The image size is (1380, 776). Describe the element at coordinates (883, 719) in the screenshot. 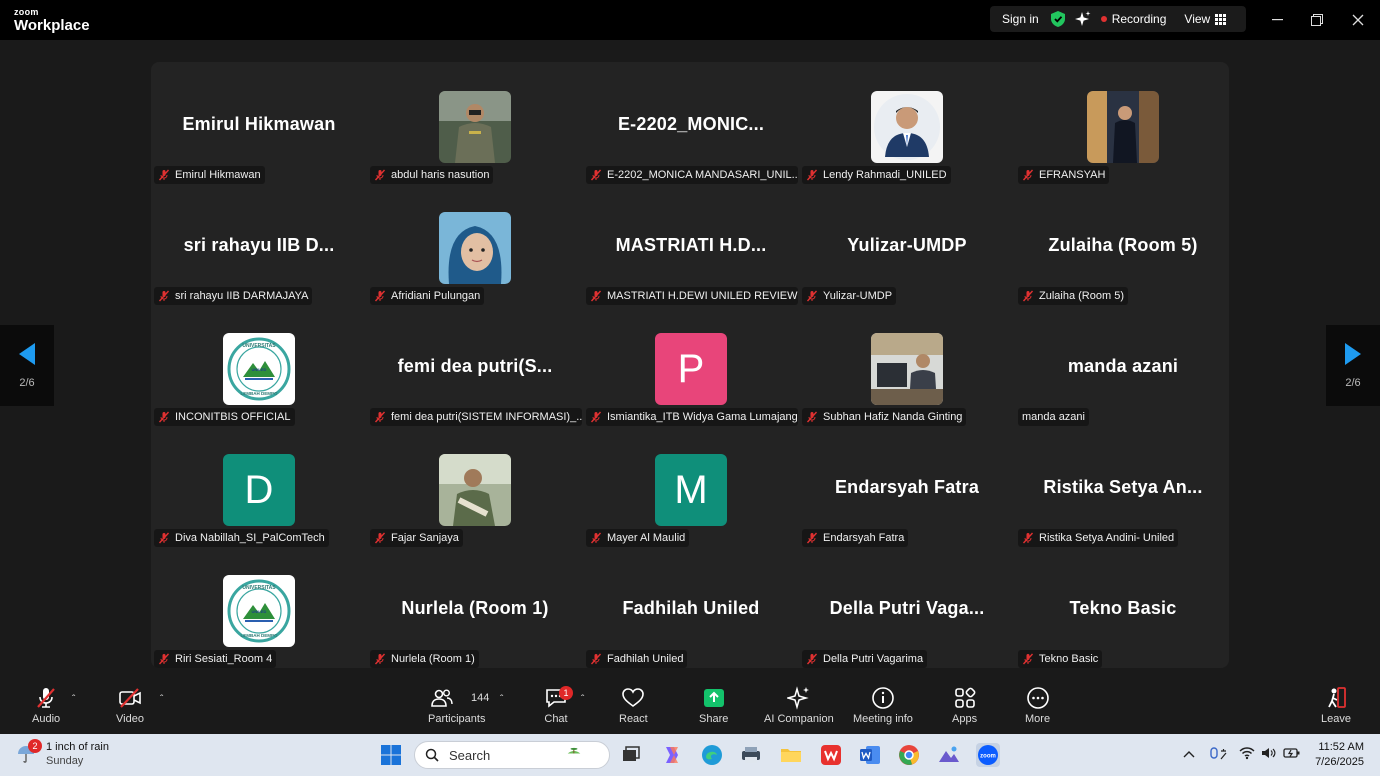

I see `meeting-info-label: Meeting info` at that location.